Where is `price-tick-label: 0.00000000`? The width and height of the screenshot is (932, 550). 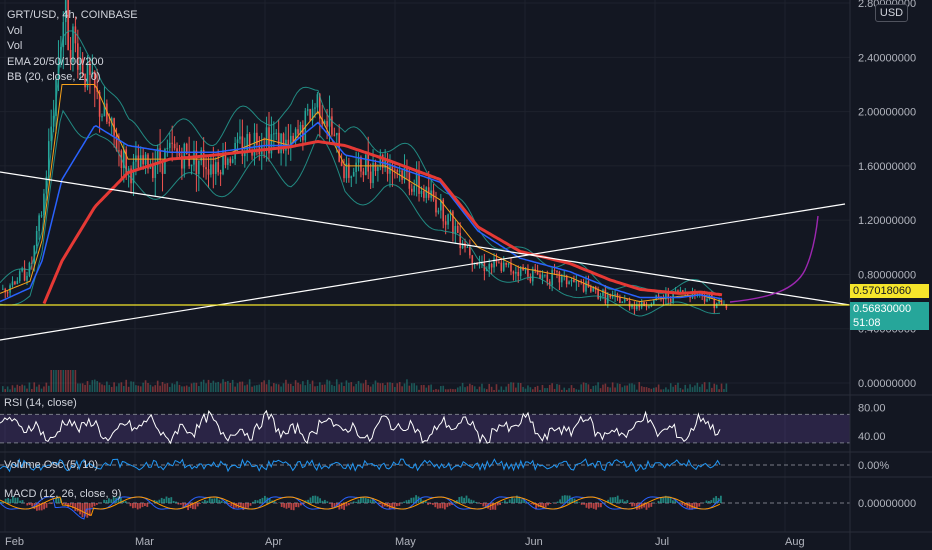
price-tick-label: 0.00000000 is located at coordinates (887, 384).